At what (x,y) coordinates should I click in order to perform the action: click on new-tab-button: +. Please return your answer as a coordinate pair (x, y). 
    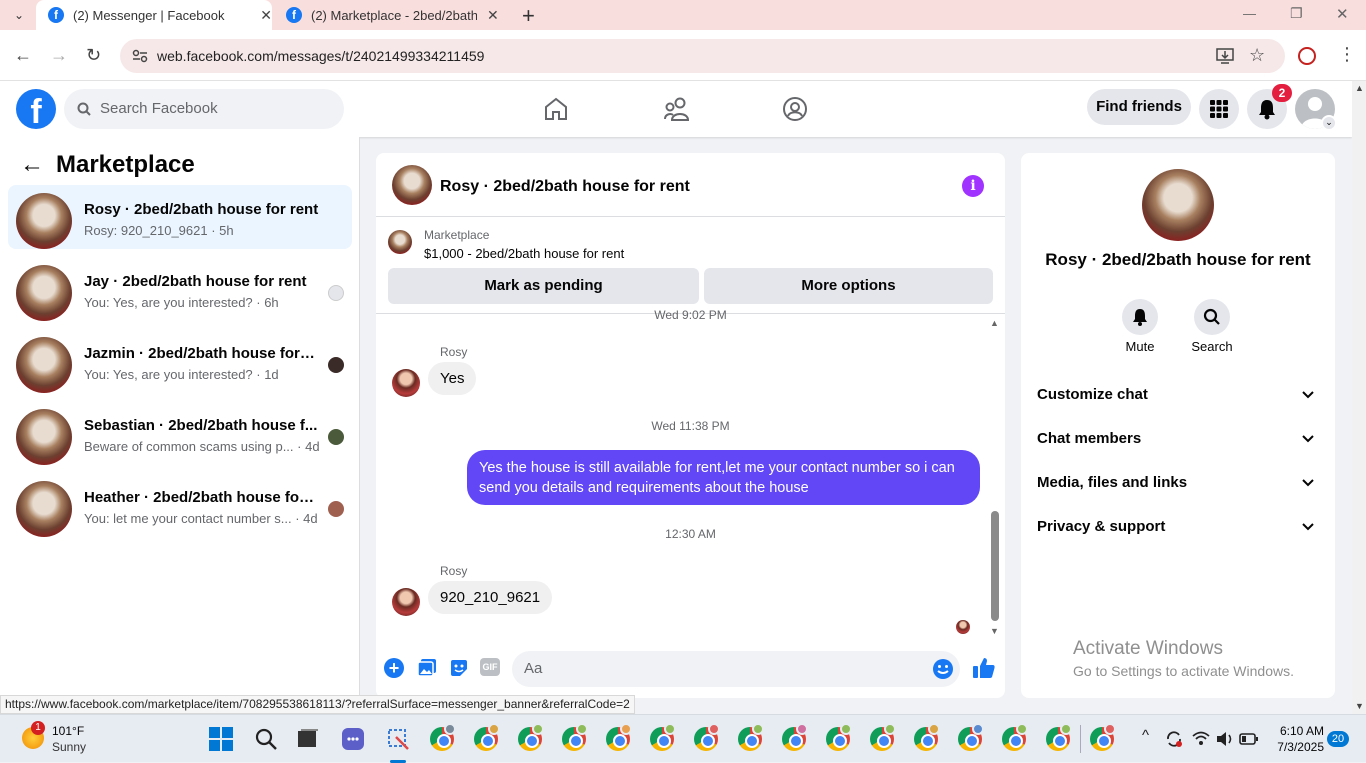
    Looking at the image, I should click on (528, 16).